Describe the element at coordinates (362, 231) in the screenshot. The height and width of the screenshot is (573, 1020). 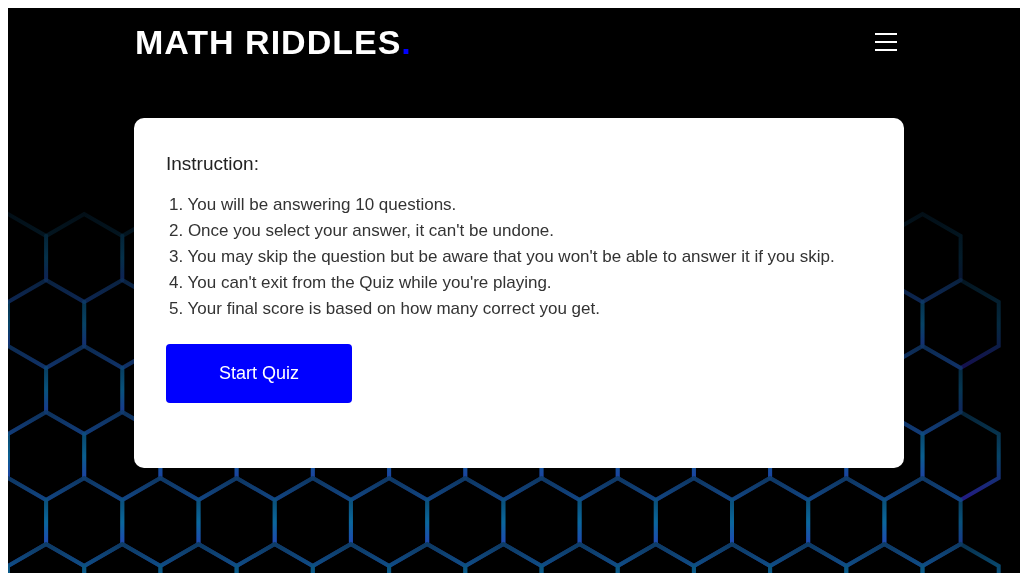
I see `instruction-item: 2. Once you select your answer, it can't be undone.` at that location.